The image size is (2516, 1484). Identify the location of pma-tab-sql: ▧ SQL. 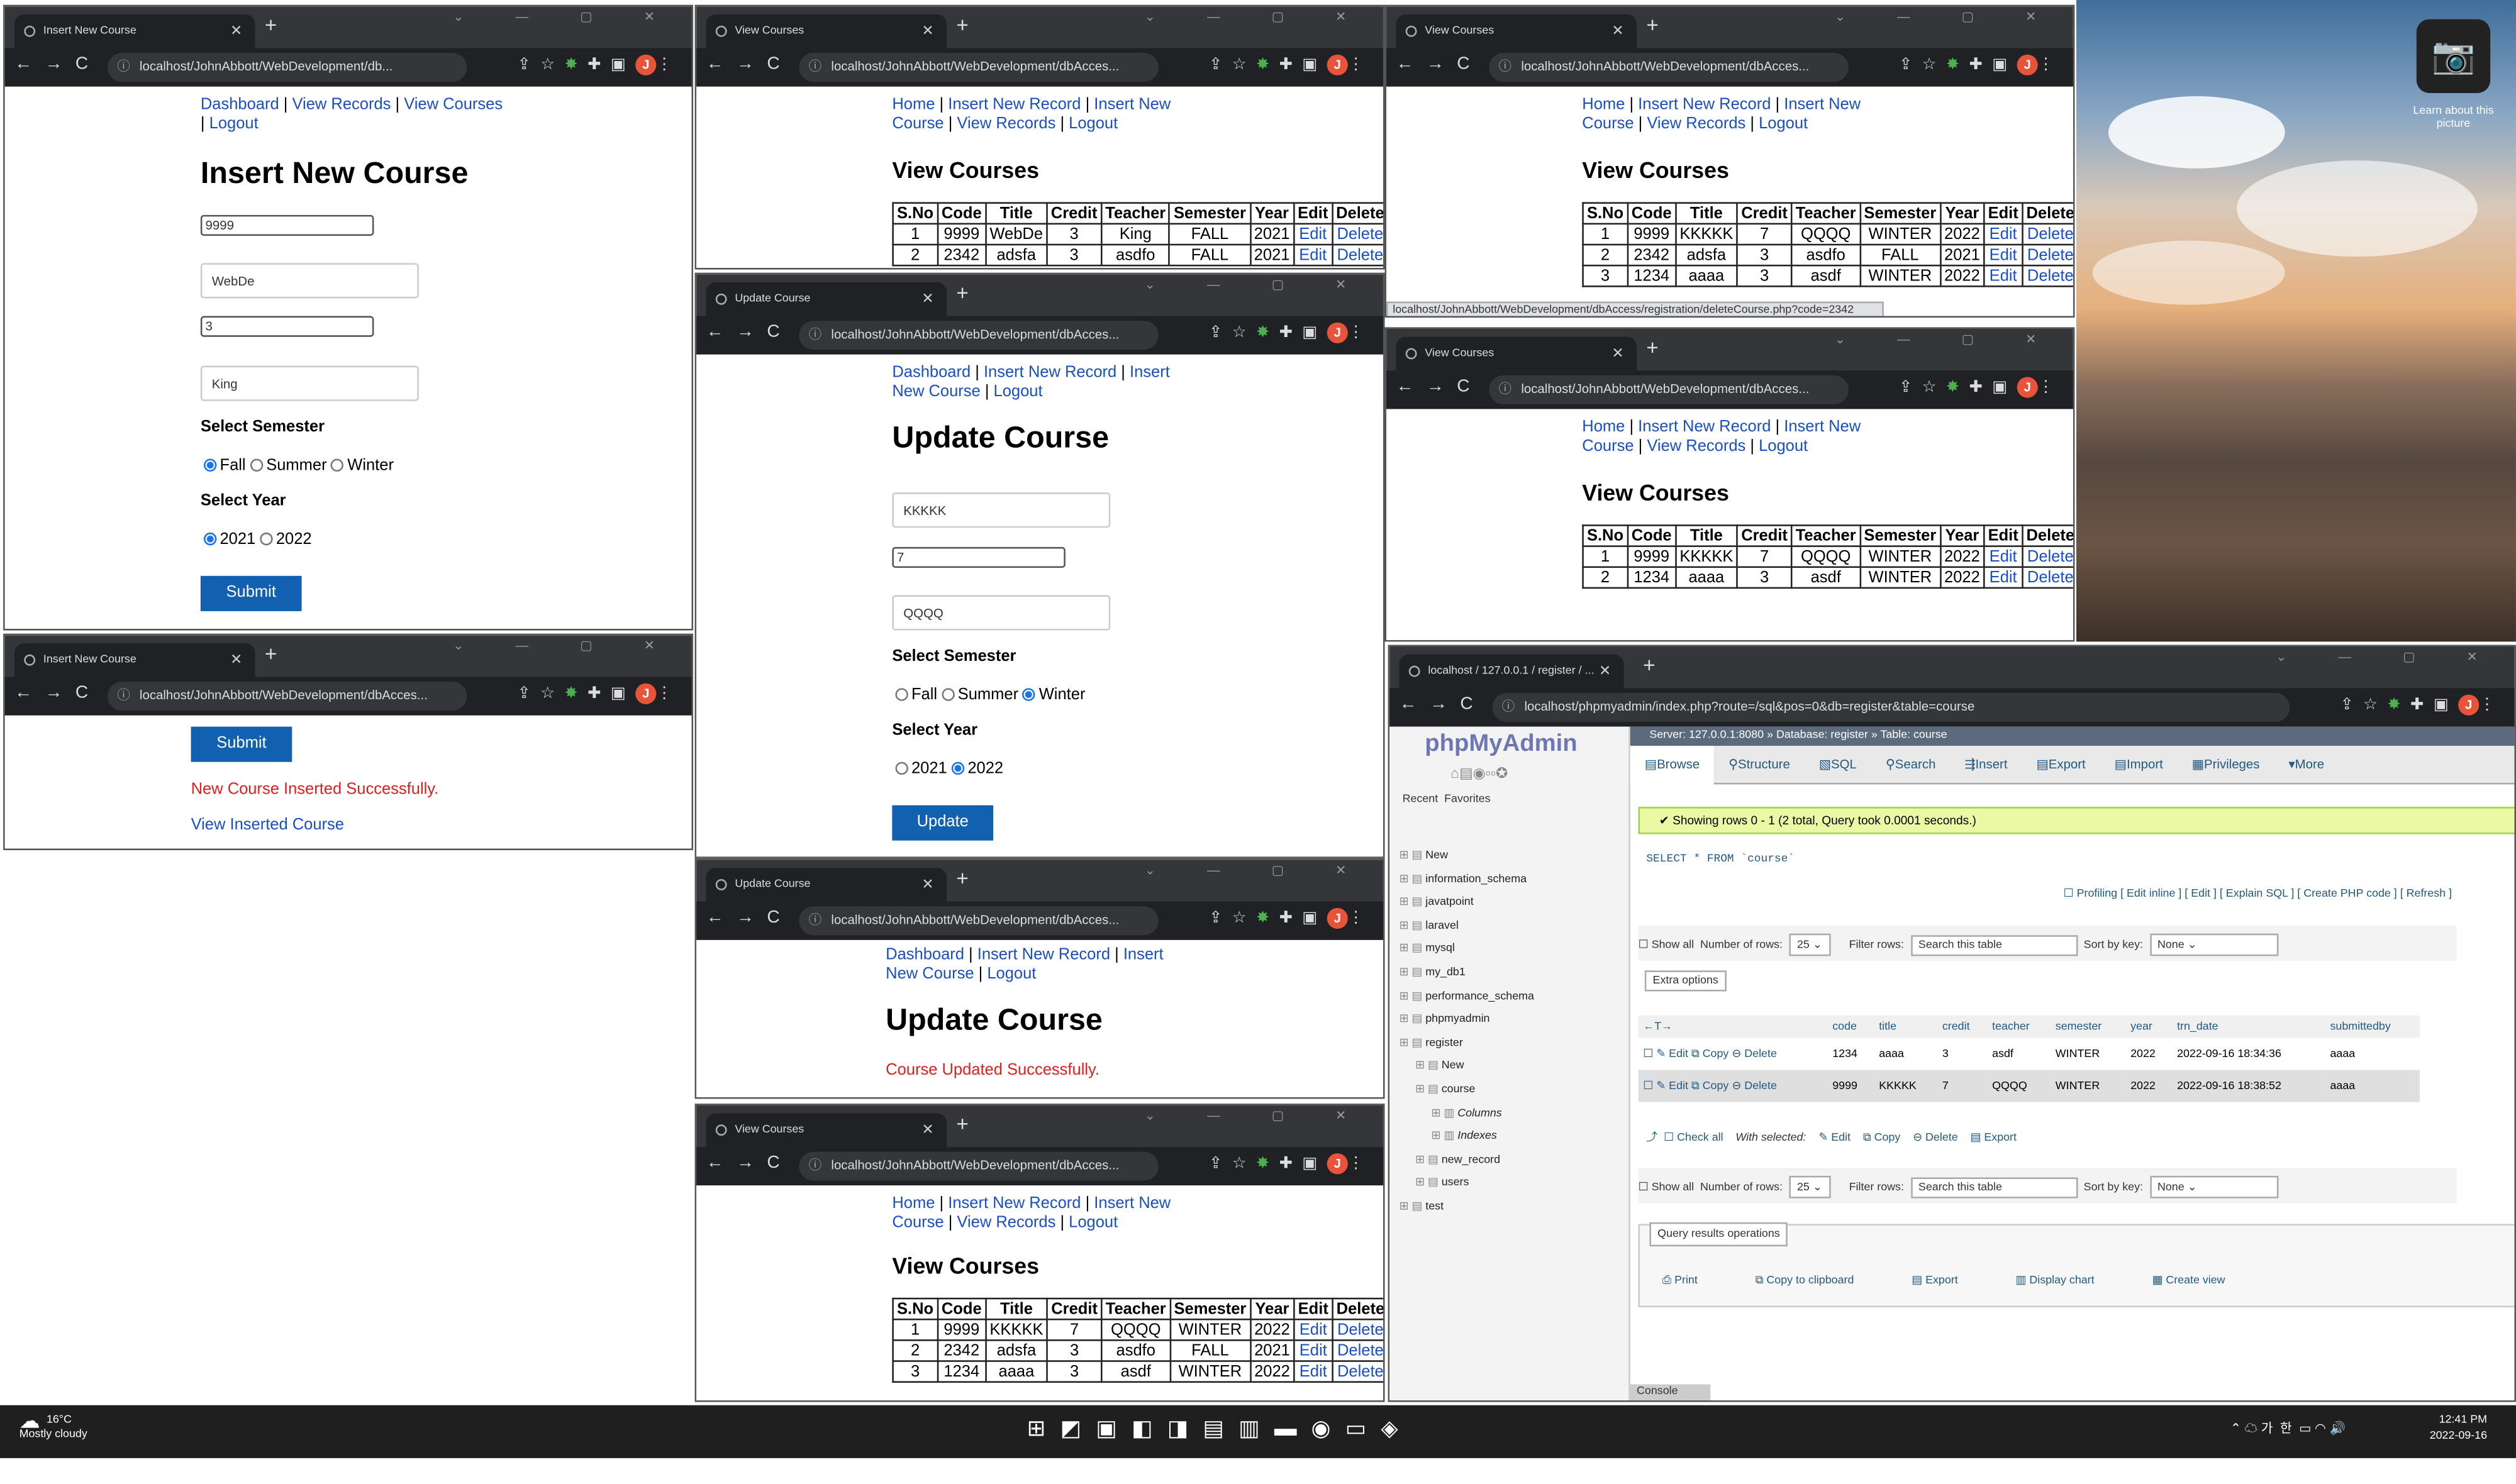
(1838, 765).